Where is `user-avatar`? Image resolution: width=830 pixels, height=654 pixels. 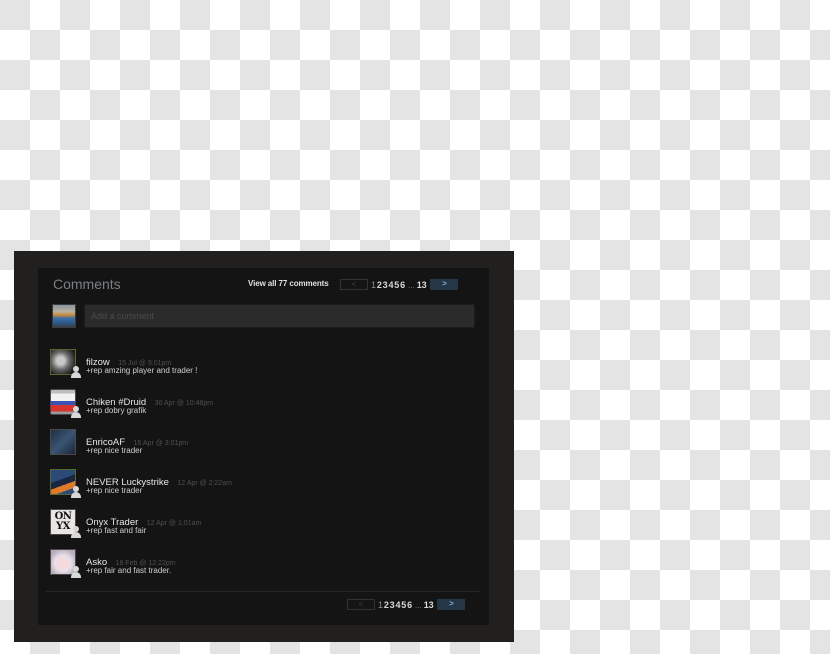
user-avatar is located at coordinates (64, 316).